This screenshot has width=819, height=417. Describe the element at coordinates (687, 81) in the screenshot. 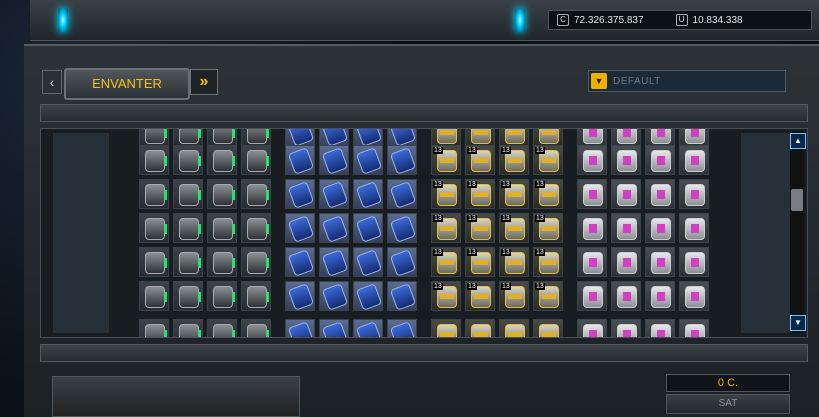

I see `filter-dropdown: ▼ DEFAULT` at that location.